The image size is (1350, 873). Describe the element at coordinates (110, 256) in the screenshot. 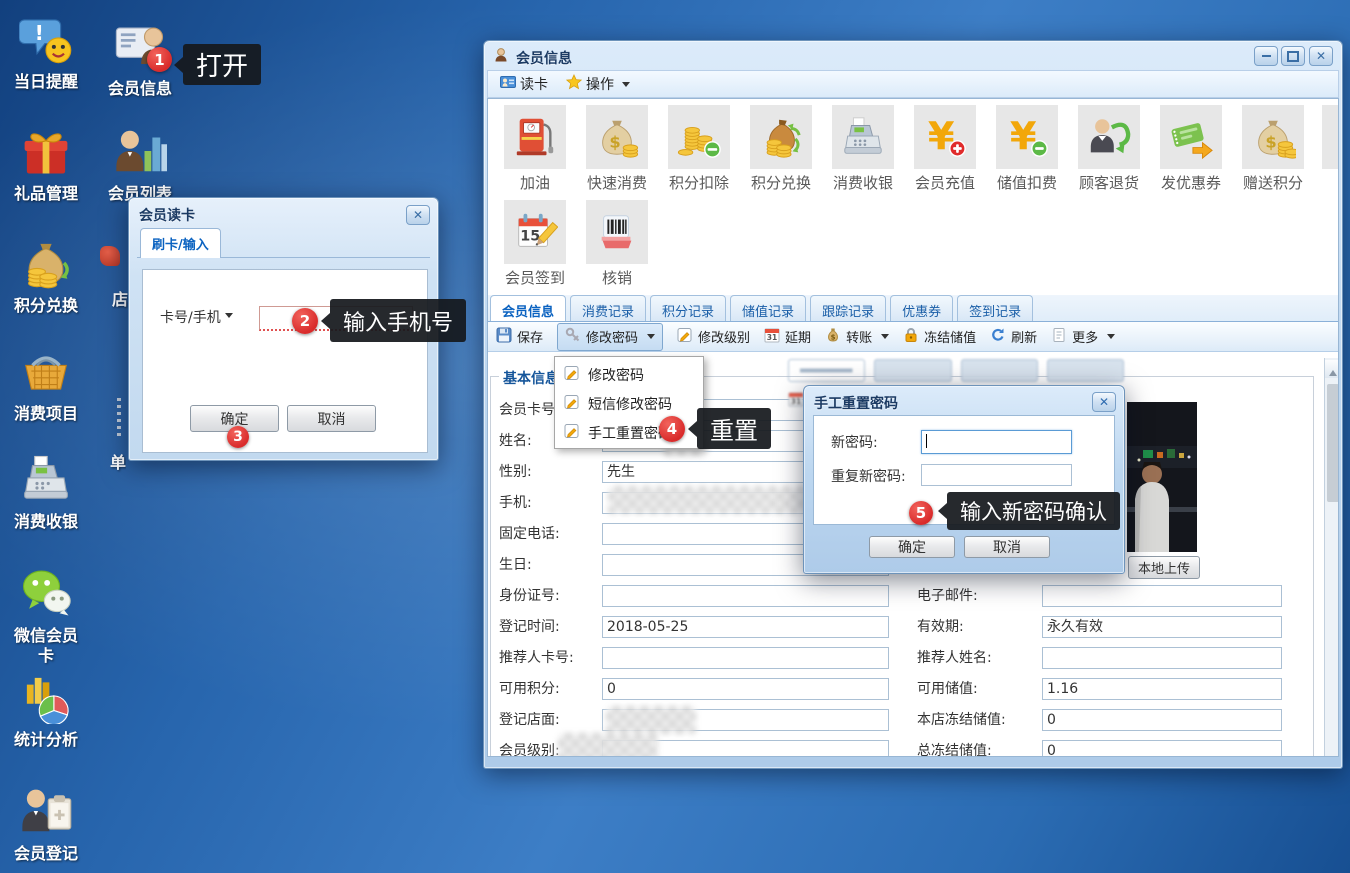

I see `hidden-icon-fragment` at that location.